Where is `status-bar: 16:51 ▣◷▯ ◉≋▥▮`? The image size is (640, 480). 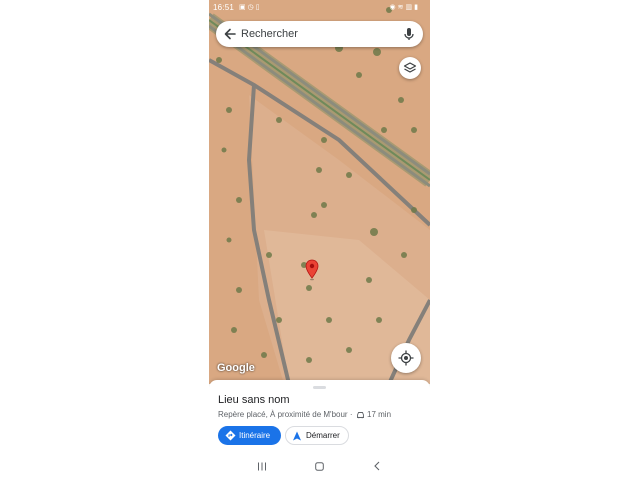 status-bar: 16:51 ▣◷▯ ◉≋▥▮ is located at coordinates (319, 7).